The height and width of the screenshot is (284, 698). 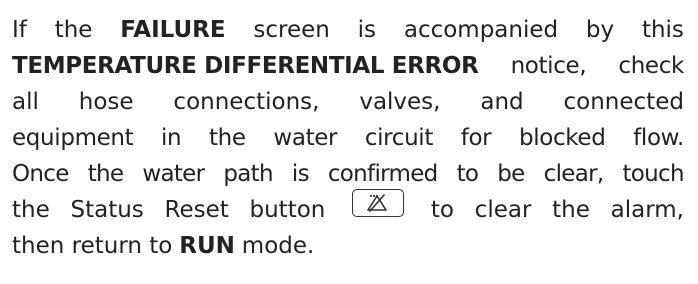 What do you see at coordinates (73, 138) in the screenshot?
I see `word: equipment` at bounding box center [73, 138].